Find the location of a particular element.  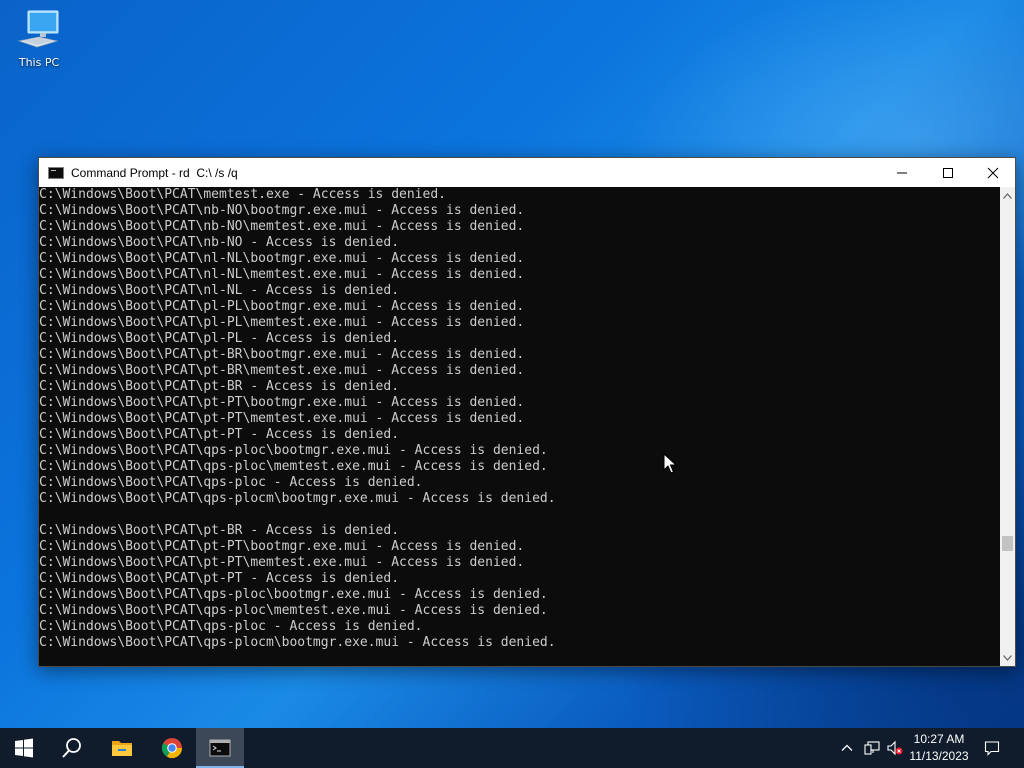

volume-button is located at coordinates (895, 748).